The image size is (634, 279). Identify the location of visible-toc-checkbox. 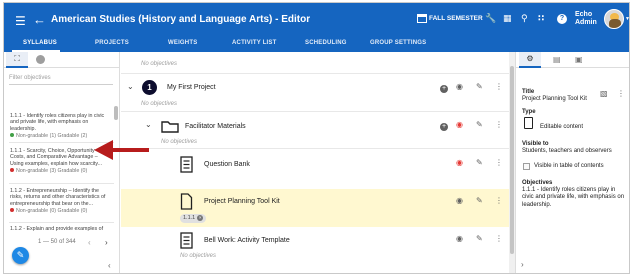
(526, 166).